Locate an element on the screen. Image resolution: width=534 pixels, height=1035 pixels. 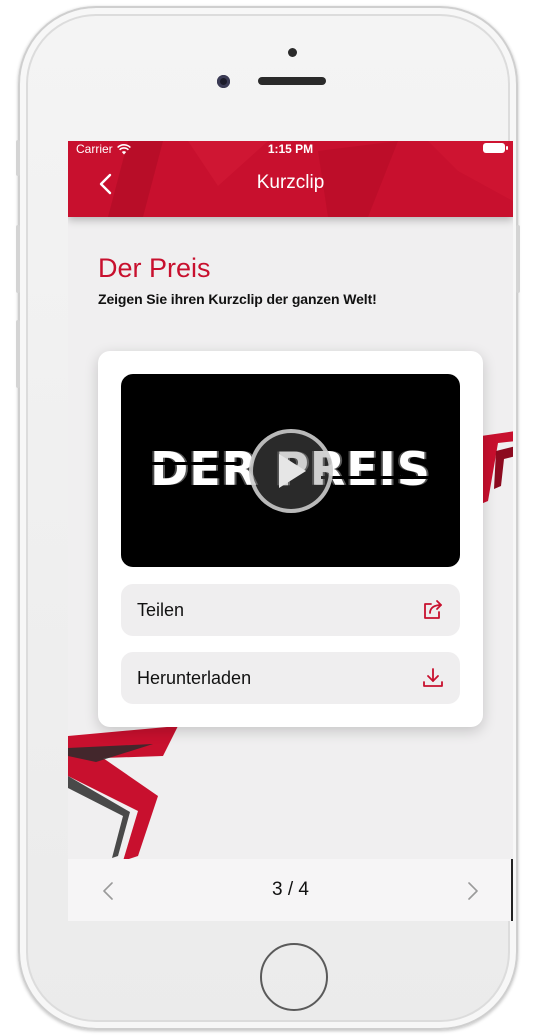
mute-switch is located at coordinates (18, 158).